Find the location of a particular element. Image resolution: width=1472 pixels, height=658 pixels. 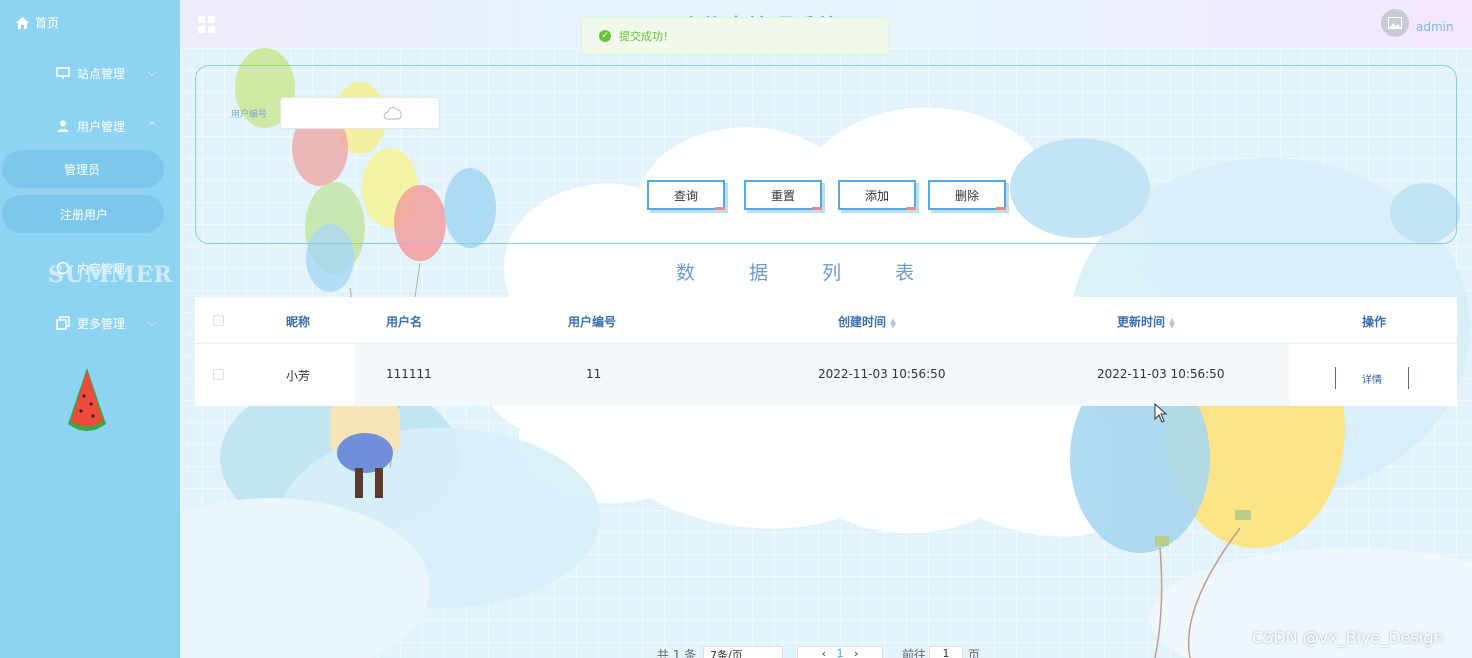

row-checkbox is located at coordinates (218, 374).